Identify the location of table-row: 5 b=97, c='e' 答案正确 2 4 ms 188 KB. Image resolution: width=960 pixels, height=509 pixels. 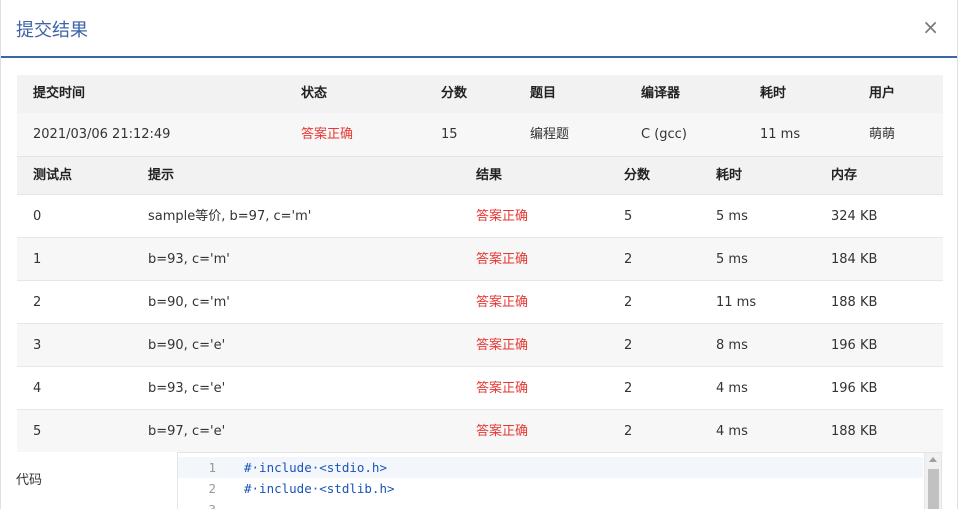
(480, 430).